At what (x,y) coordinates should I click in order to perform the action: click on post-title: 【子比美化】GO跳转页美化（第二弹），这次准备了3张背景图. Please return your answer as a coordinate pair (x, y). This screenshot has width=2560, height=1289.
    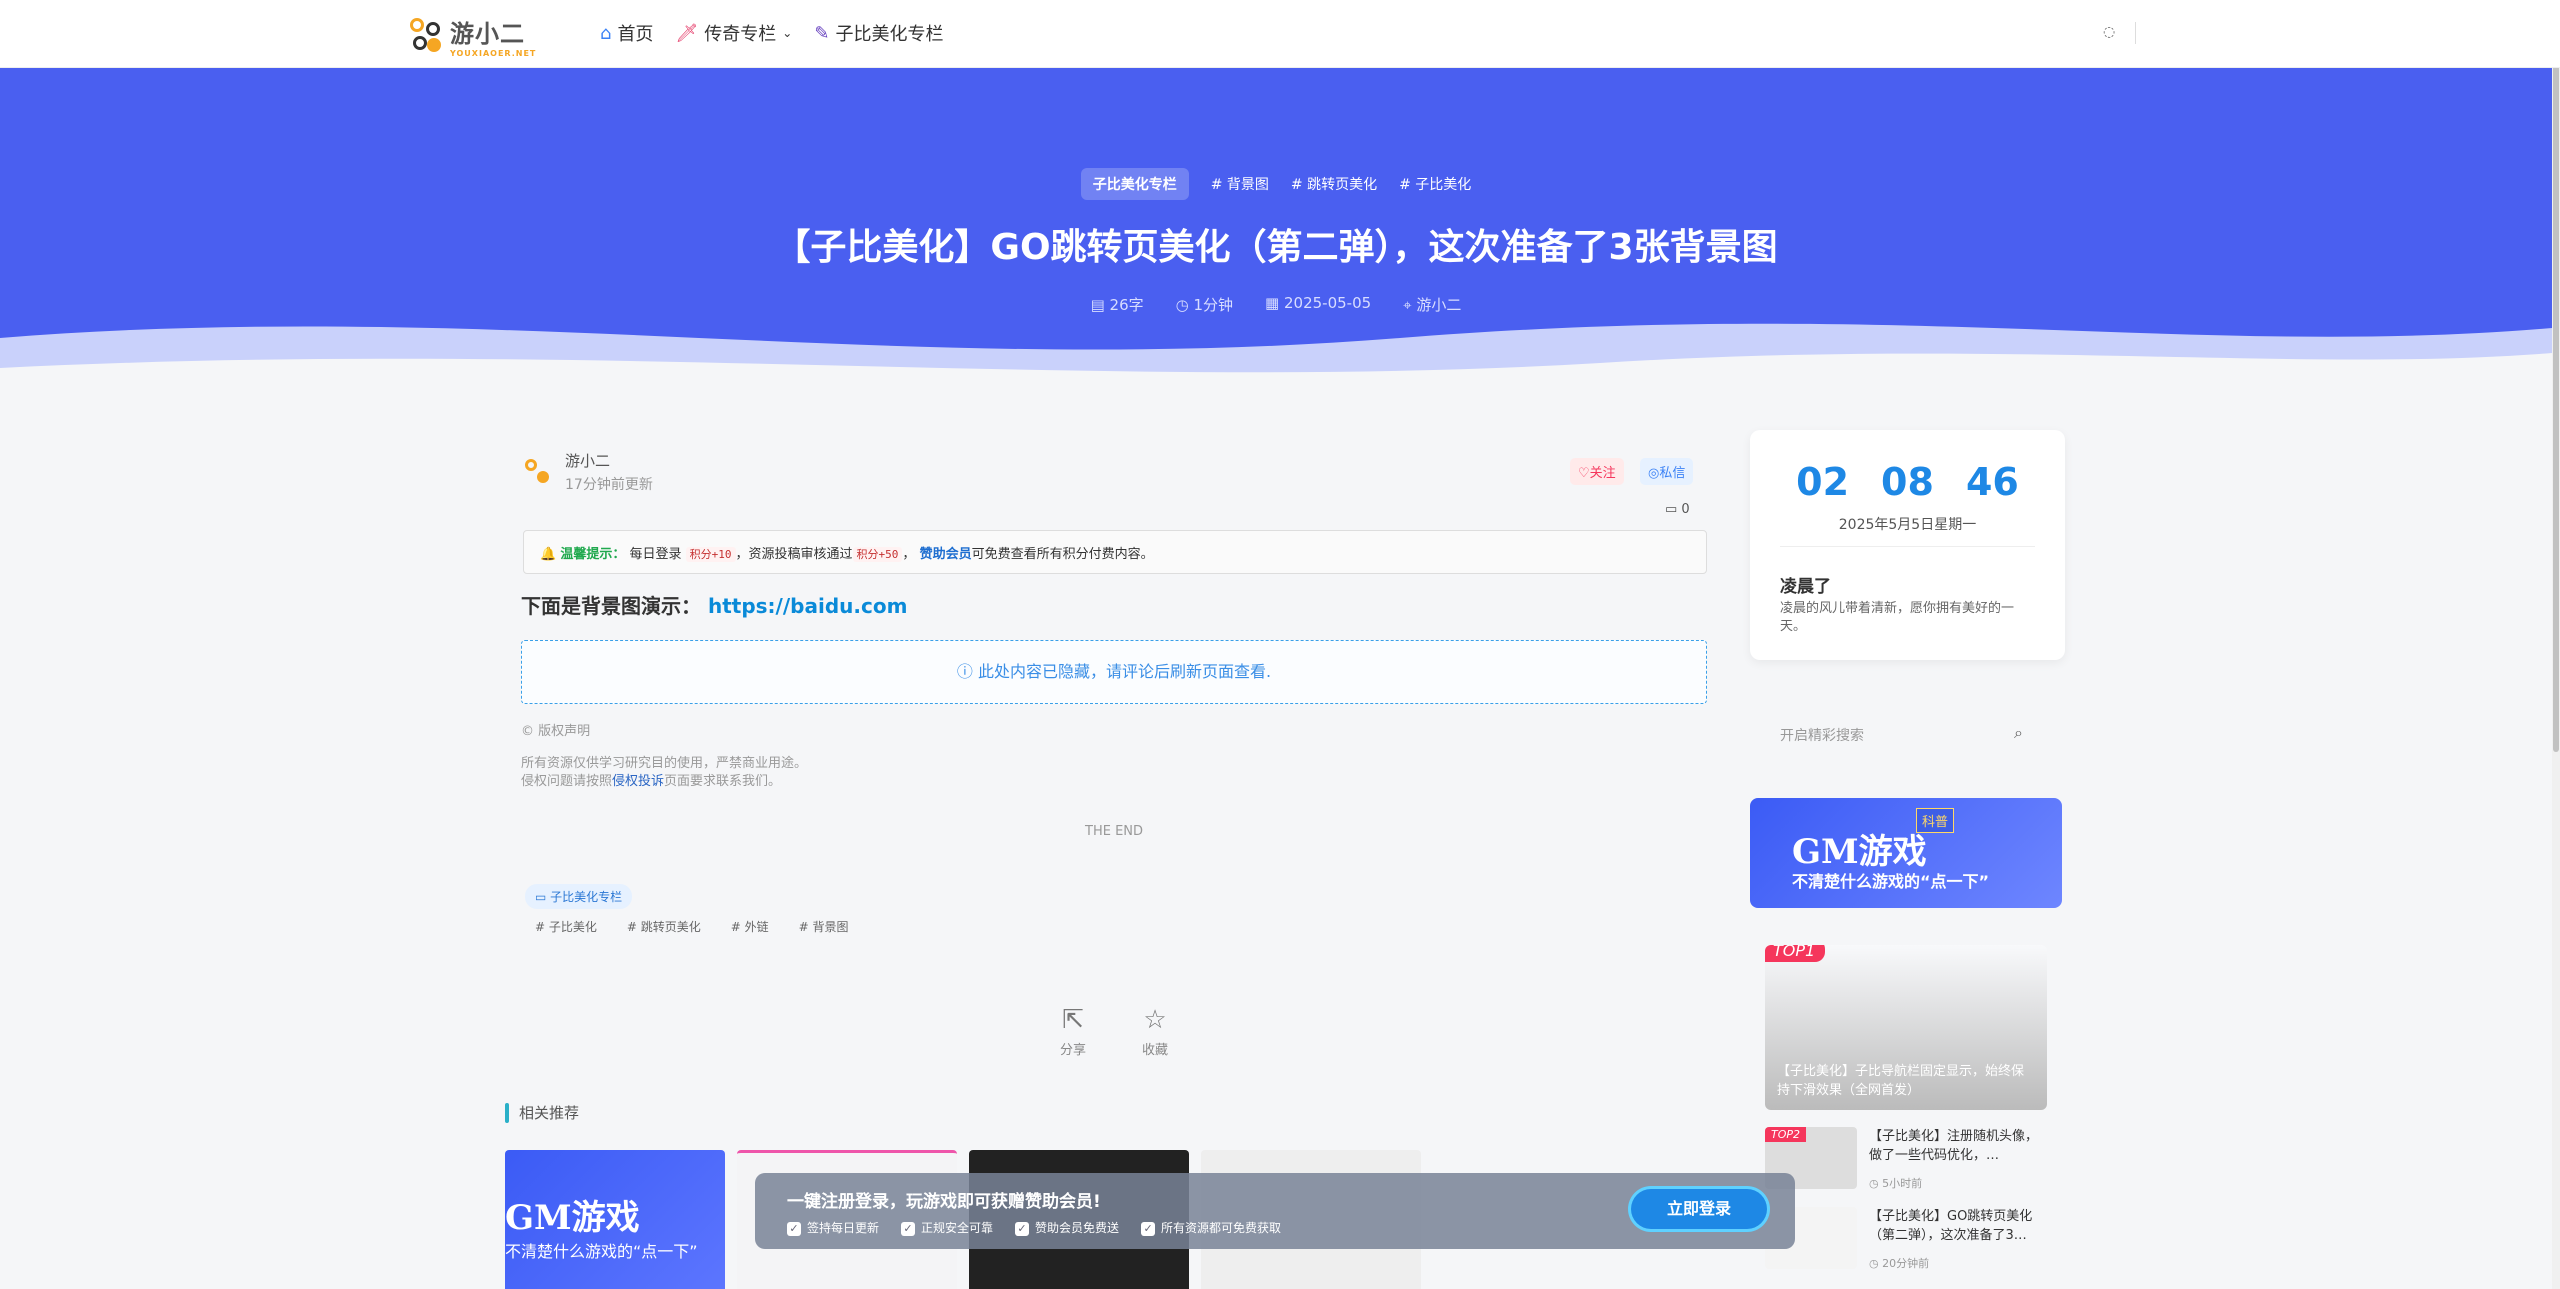
    Looking at the image, I should click on (1276, 247).